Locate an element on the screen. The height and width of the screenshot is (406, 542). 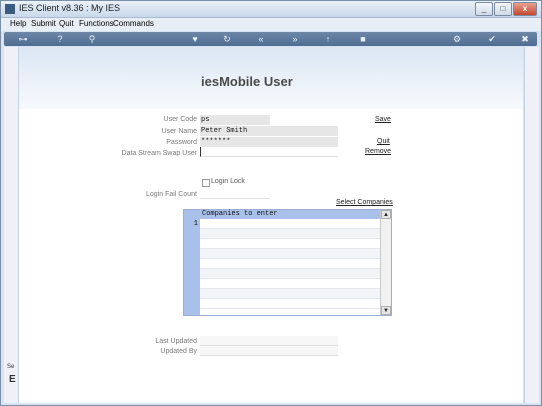
updated-by-label: Updated By is located at coordinates (178, 351).